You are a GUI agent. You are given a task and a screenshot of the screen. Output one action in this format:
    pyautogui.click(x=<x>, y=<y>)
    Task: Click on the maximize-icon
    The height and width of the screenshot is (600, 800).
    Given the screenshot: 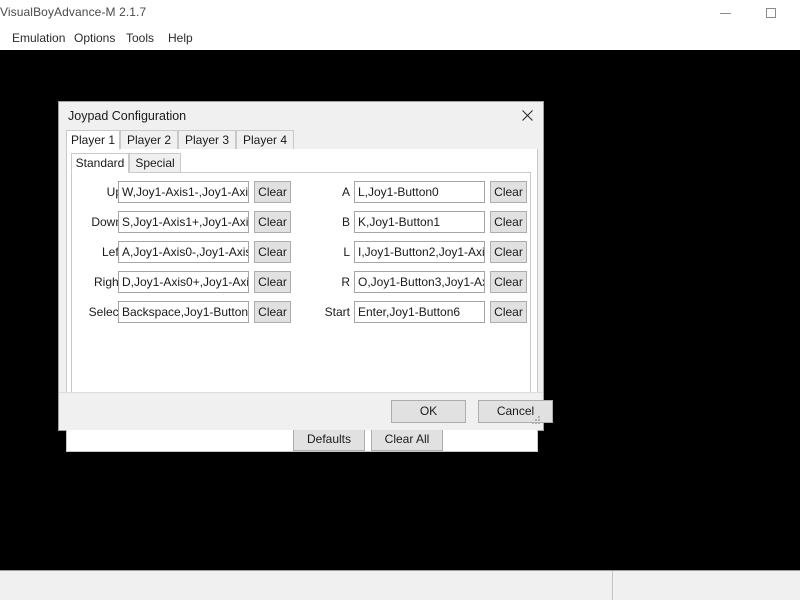 What is the action you would take?
    pyautogui.click(x=771, y=13)
    